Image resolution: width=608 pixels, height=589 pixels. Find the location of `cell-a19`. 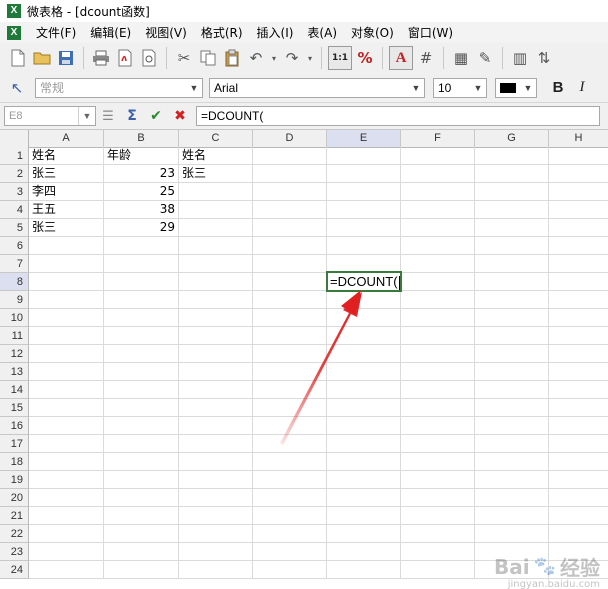

cell-a19 is located at coordinates (66, 480).